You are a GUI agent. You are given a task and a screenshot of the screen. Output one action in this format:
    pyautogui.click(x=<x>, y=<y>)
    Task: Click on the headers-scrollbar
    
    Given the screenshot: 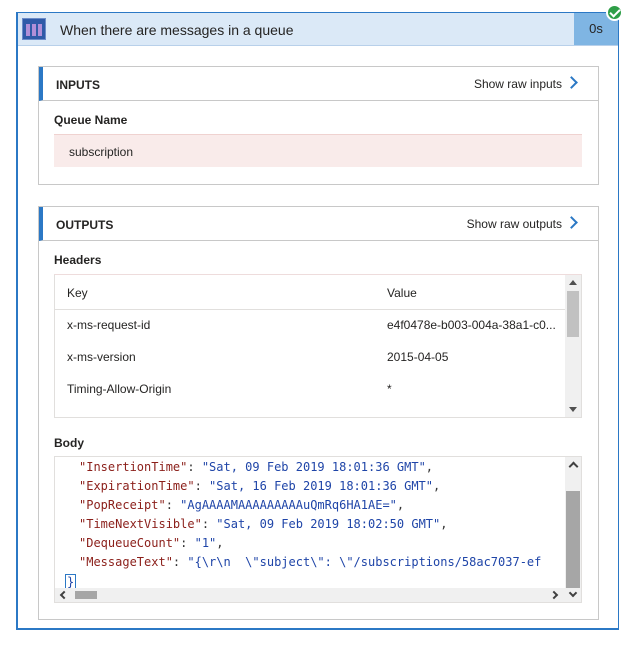 What is the action you would take?
    pyautogui.click(x=573, y=346)
    